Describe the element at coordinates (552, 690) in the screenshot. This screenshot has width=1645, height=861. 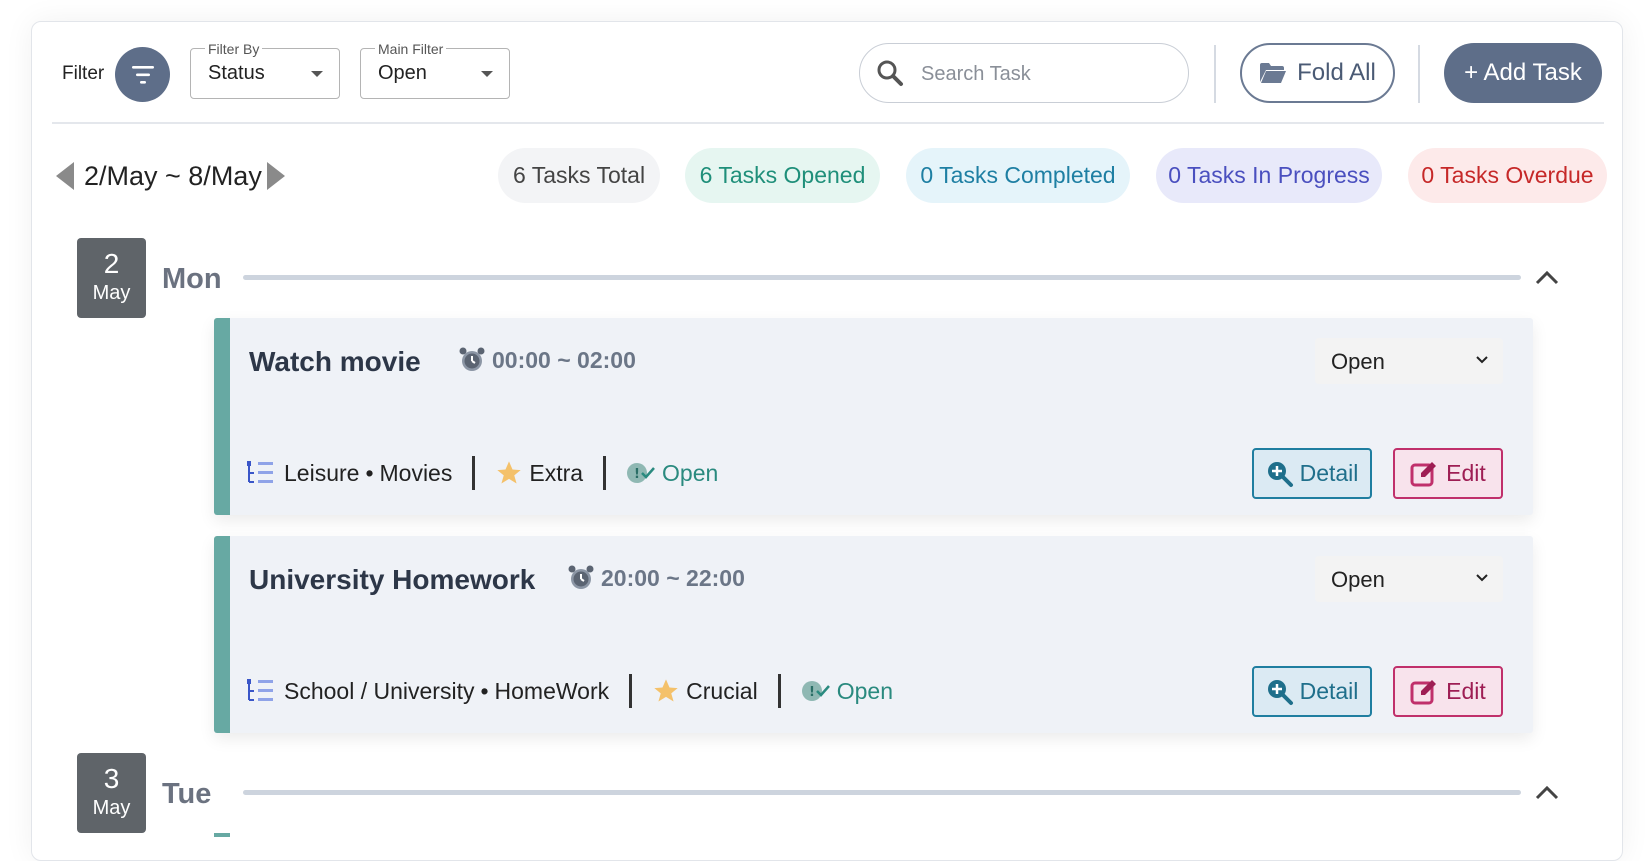
I see `task-subcategory: HomeWork` at that location.